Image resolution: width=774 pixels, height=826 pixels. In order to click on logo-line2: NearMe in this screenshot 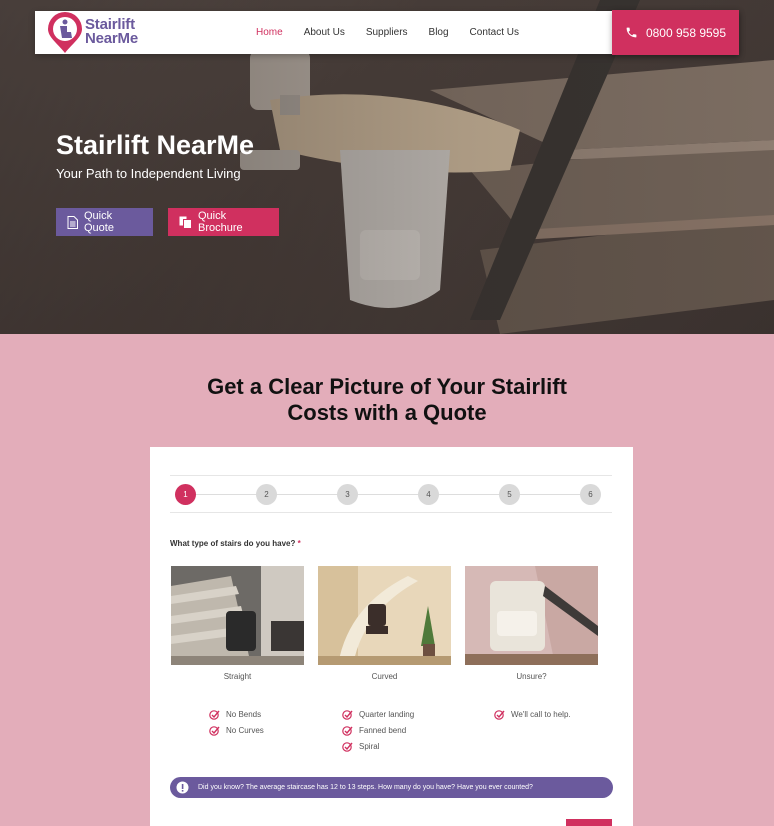, I will do `click(111, 38)`.